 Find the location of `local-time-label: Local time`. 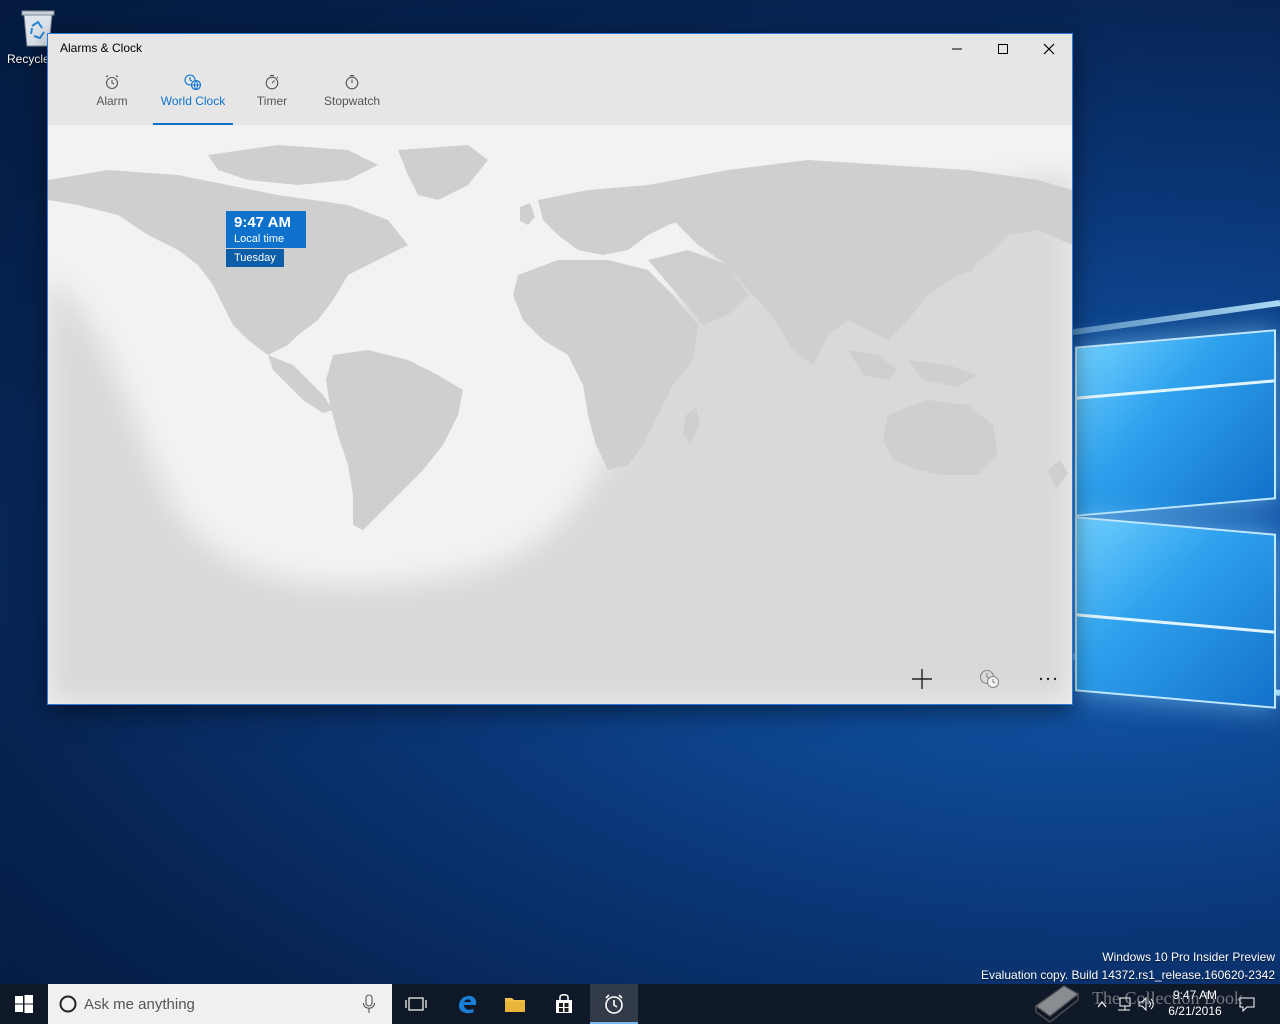

local-time-label: Local time is located at coordinates (259, 239).